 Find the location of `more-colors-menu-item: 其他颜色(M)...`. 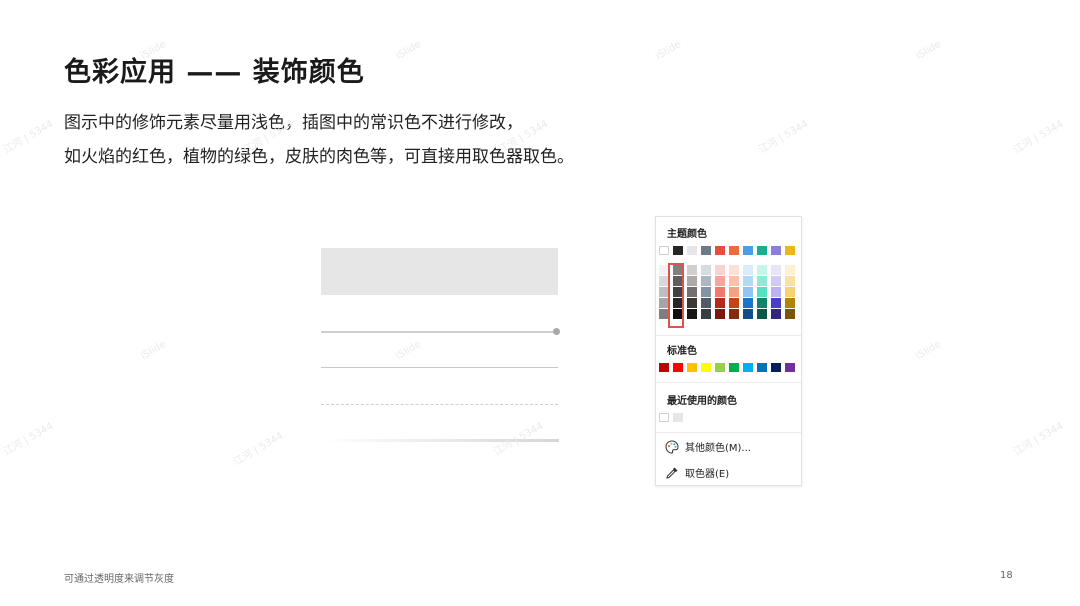

more-colors-menu-item: 其他颜色(M)... is located at coordinates (708, 446).